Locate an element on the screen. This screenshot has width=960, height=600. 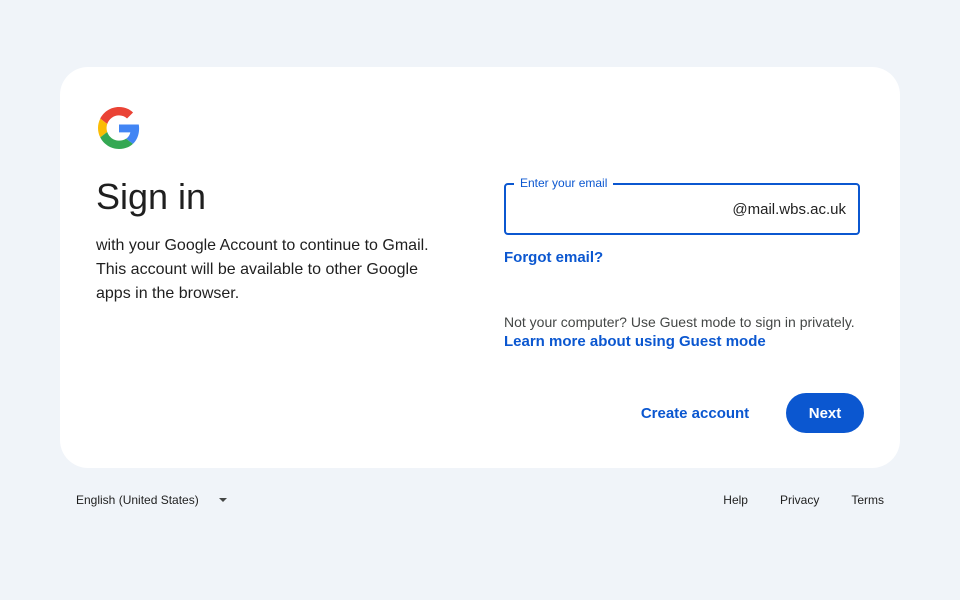
create-account-button: Create account is located at coordinates (695, 413).